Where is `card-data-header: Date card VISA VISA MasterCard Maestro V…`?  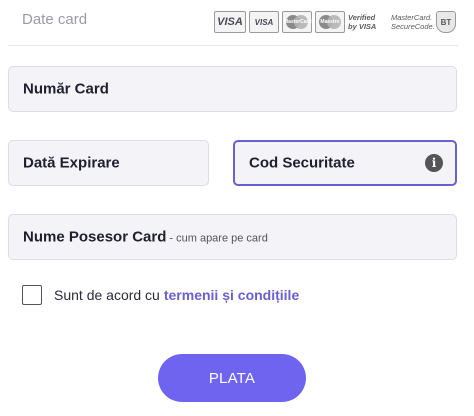
card-data-header: Date card VISA VISA MasterCard Maestro V… is located at coordinates (237, 23).